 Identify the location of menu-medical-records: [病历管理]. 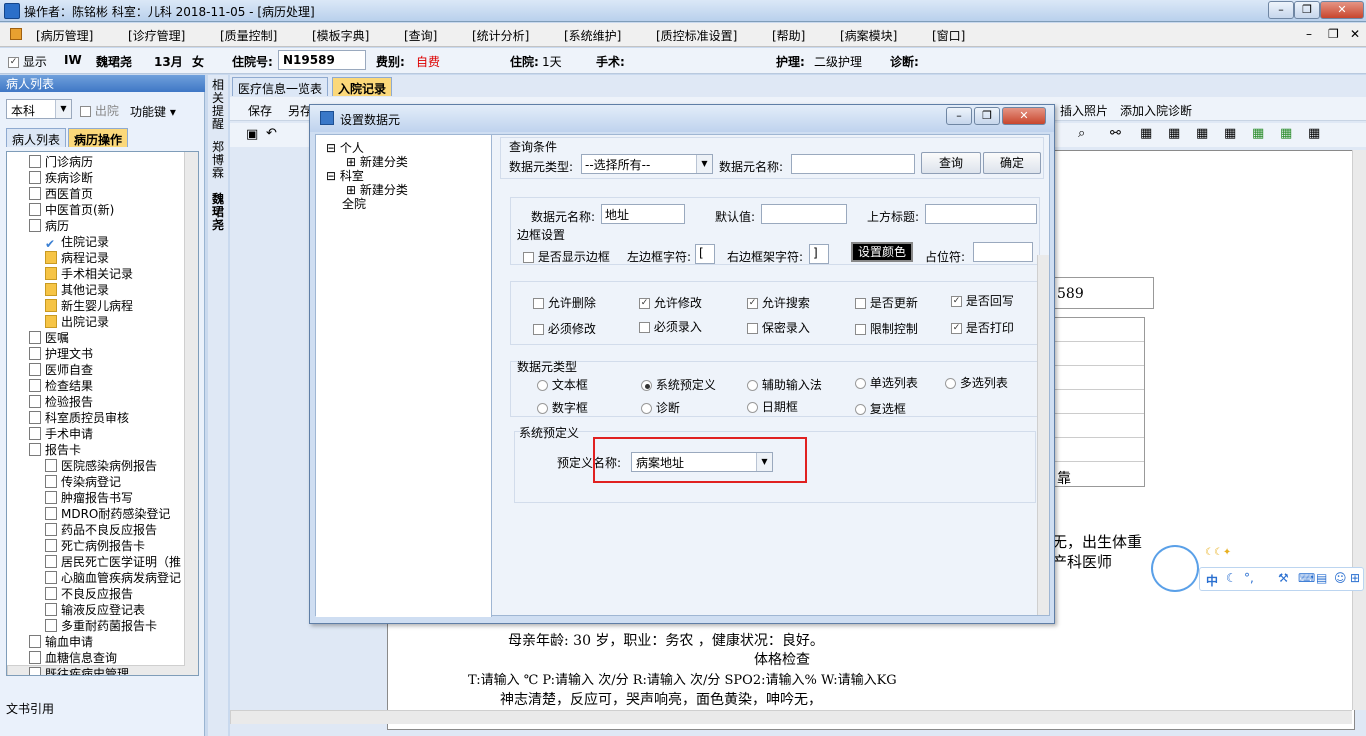
(64, 35).